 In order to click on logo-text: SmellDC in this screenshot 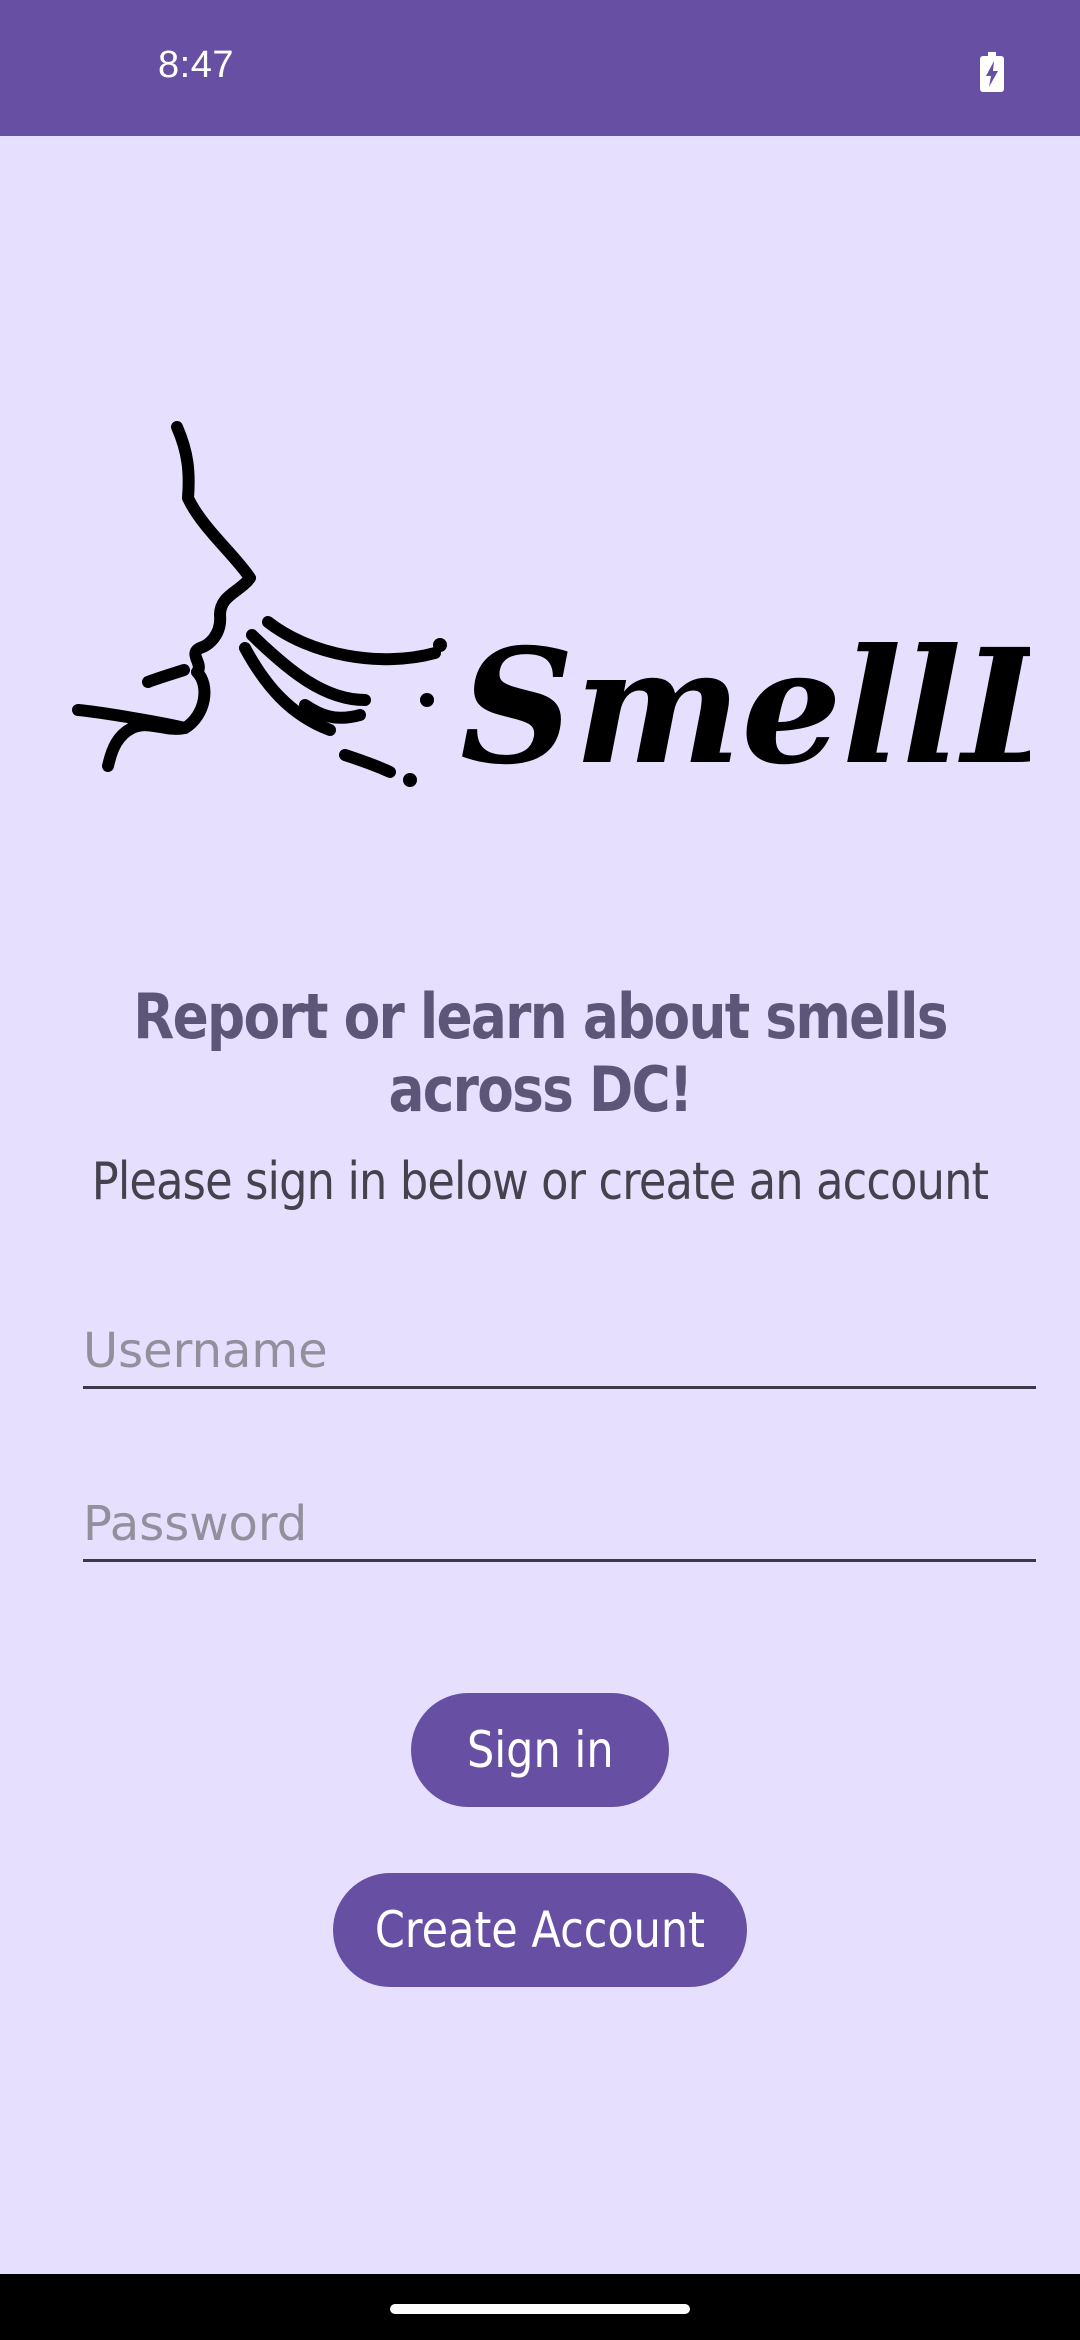, I will do `click(745, 707)`.